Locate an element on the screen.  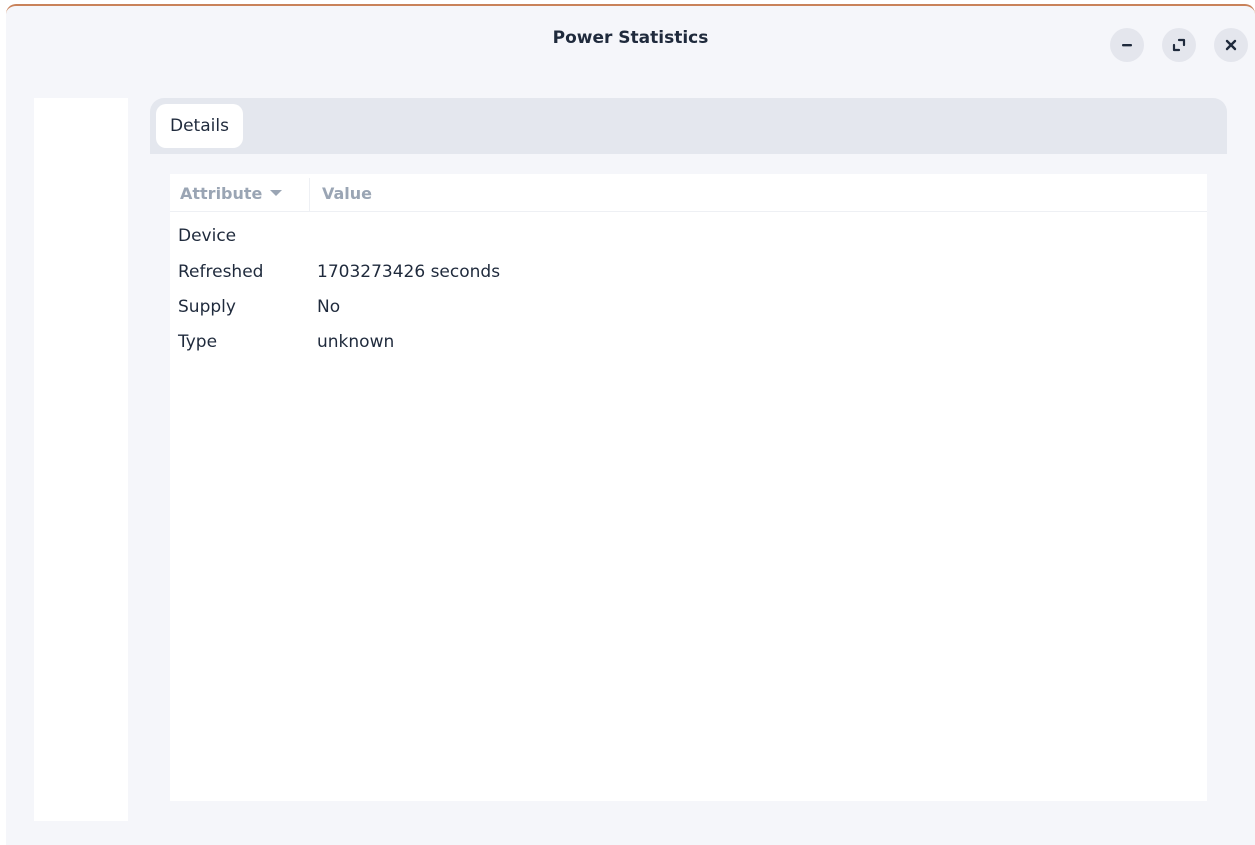
attribute-cell: Device is located at coordinates (207, 236).